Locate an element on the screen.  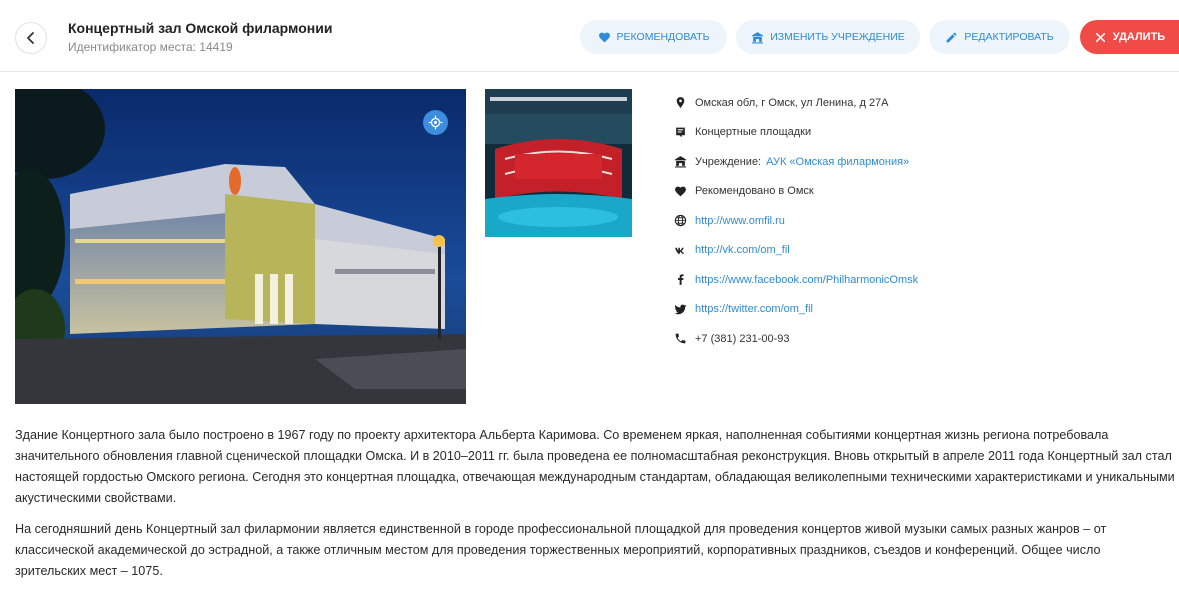
chevron-left-icon is located at coordinates (30, 38).